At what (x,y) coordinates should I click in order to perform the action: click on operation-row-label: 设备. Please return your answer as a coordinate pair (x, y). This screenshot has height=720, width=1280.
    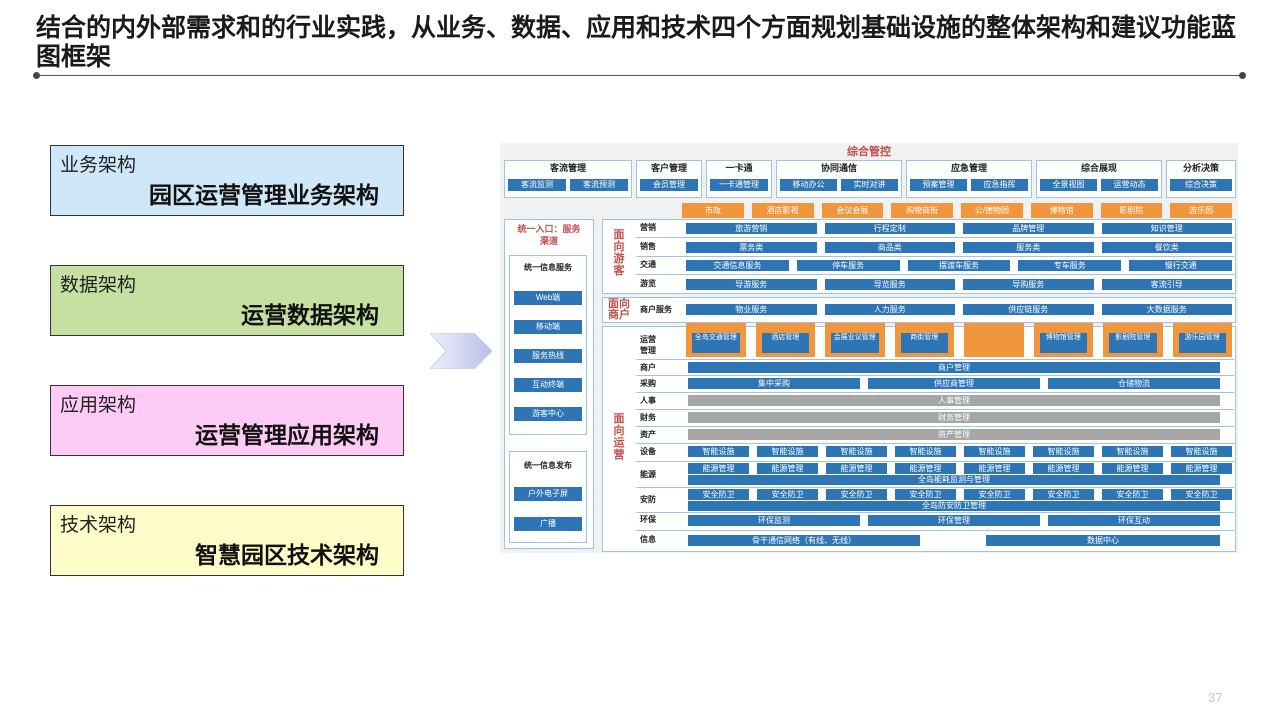
    Looking at the image, I should click on (648, 451).